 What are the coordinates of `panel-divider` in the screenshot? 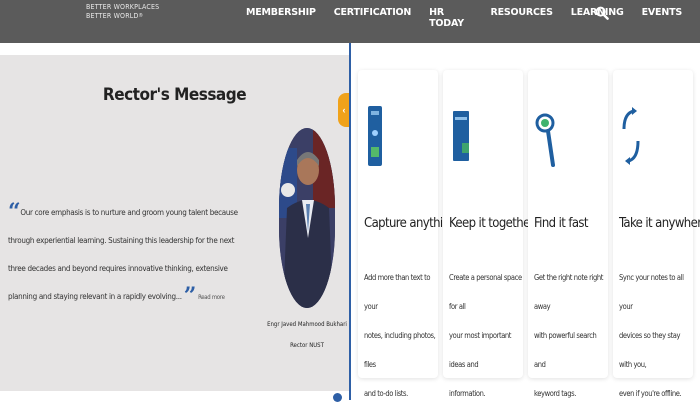 It's located at (350, 221).